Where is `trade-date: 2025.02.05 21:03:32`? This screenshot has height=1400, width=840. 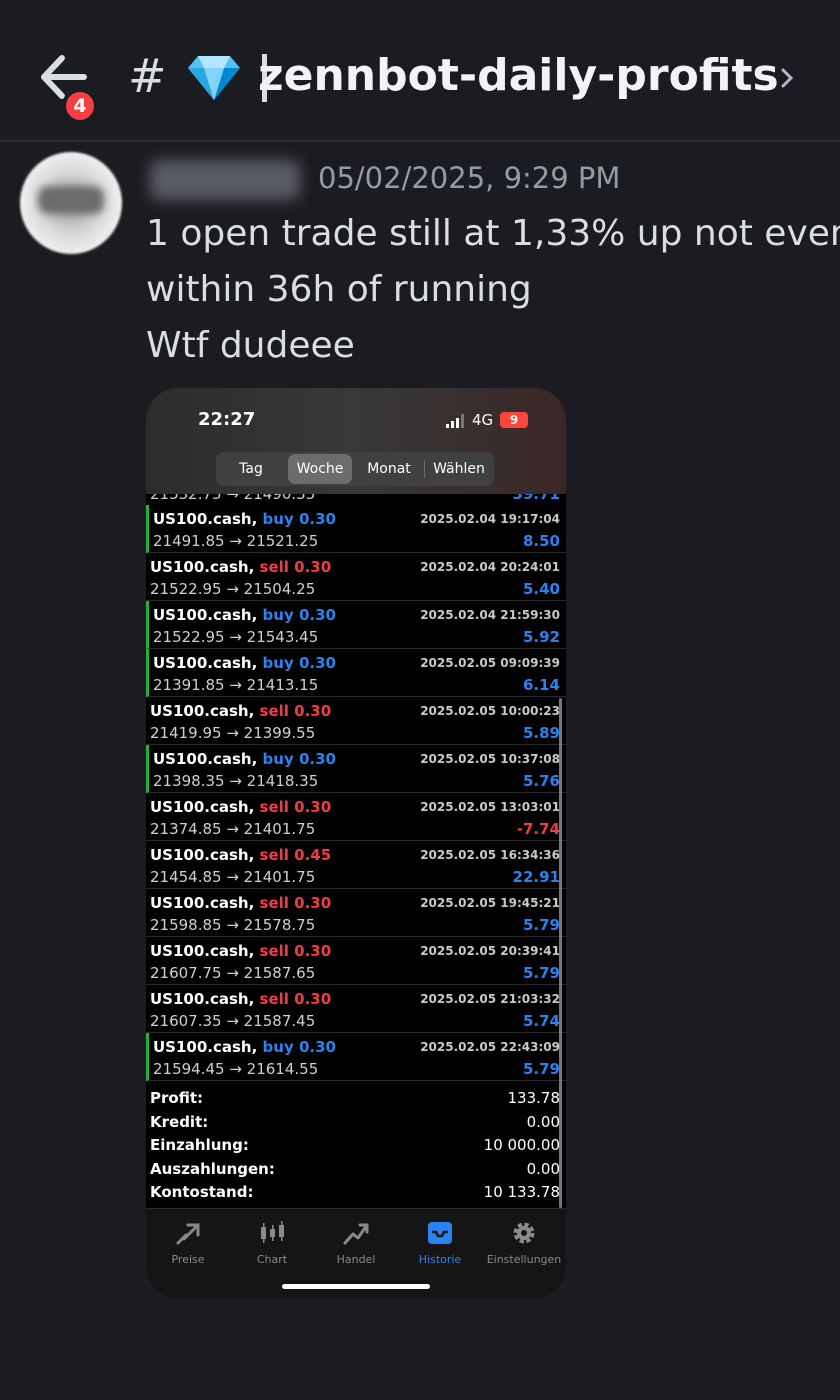 trade-date: 2025.02.05 21:03:32 is located at coordinates (490, 999).